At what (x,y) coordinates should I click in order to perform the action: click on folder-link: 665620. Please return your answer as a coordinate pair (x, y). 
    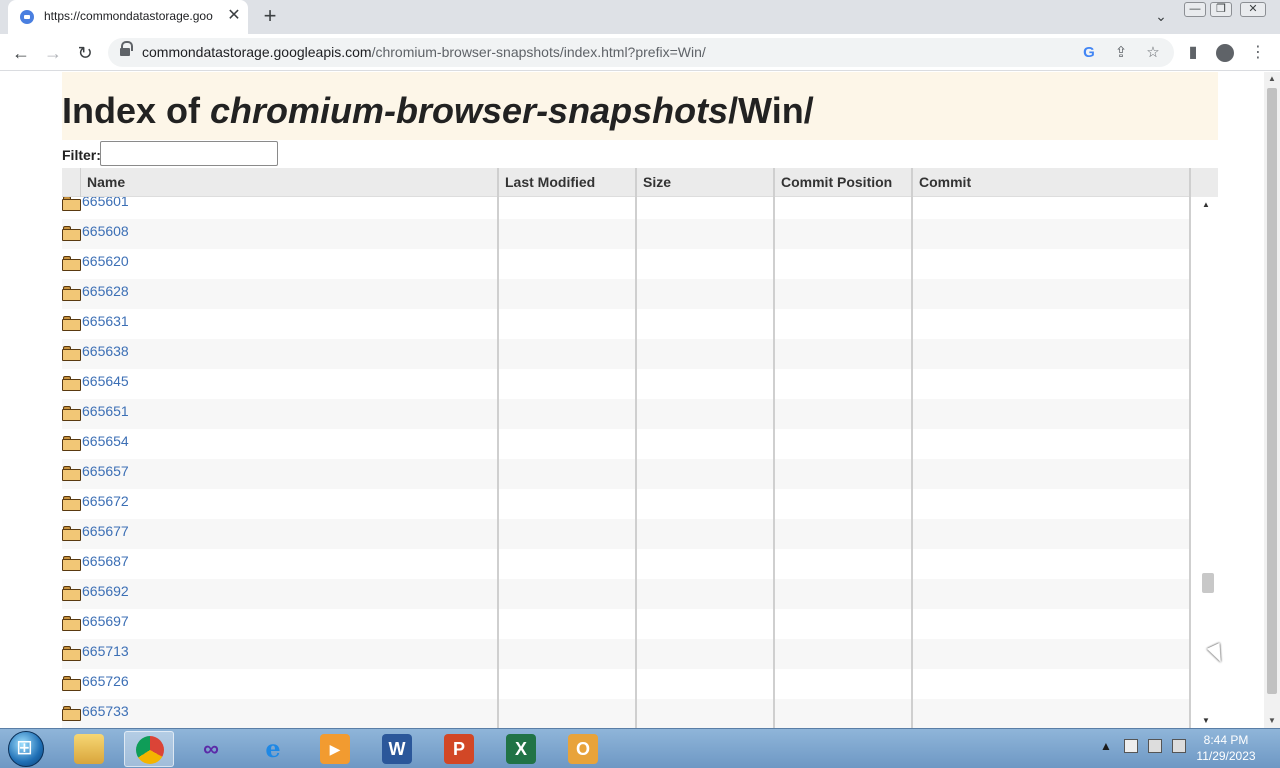
    Looking at the image, I should click on (105, 261).